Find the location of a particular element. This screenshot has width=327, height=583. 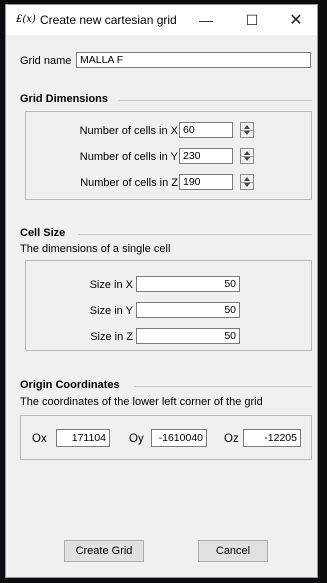

minimize-icon: — is located at coordinates (206, 20).